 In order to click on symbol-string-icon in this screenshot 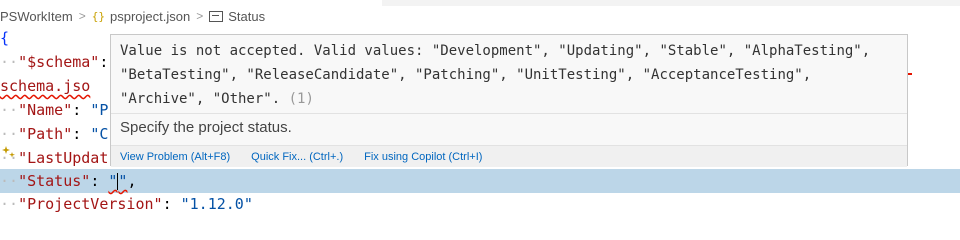, I will do `click(216, 16)`.